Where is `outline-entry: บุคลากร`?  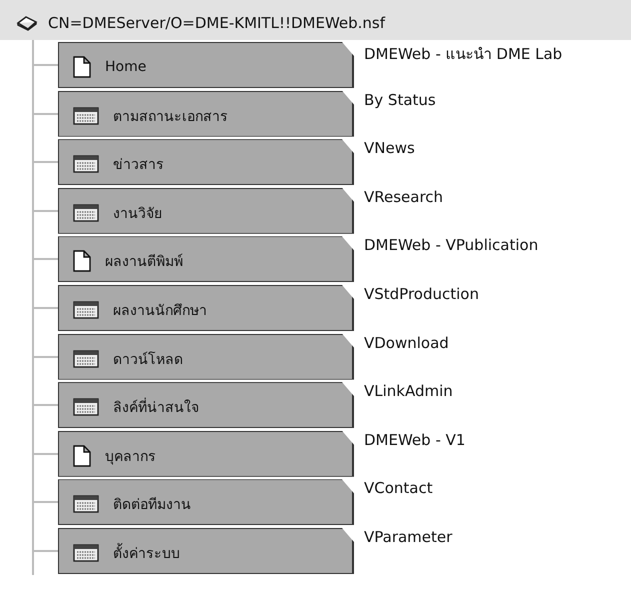
outline-entry: บุคลากร is located at coordinates (206, 453).